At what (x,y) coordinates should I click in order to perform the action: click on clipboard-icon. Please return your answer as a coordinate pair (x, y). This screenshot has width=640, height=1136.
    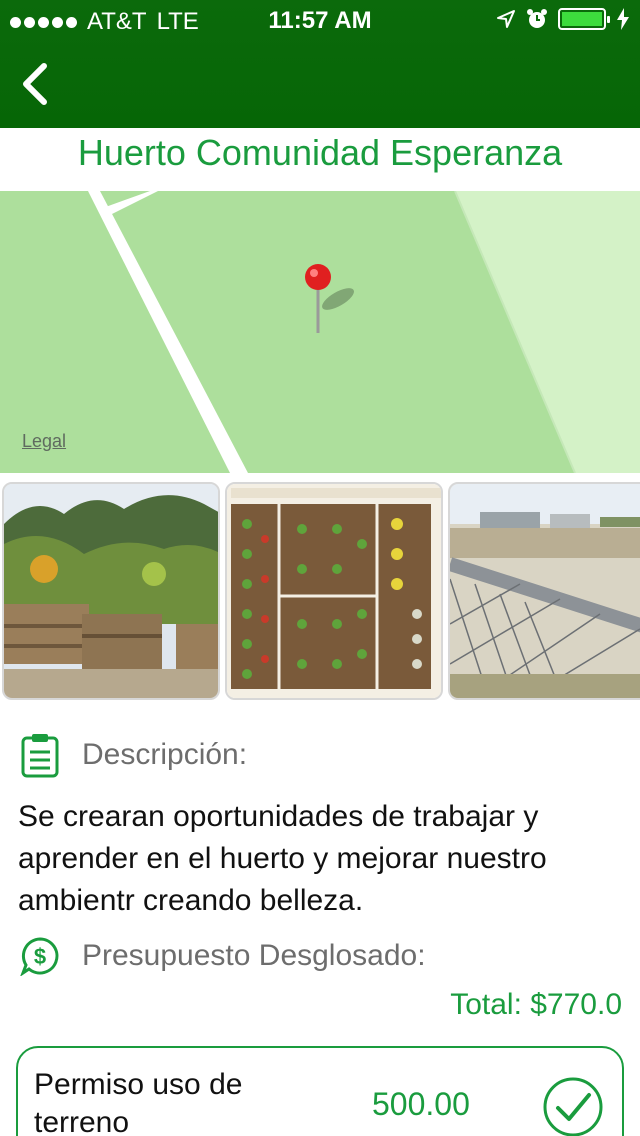
    Looking at the image, I should click on (40, 756).